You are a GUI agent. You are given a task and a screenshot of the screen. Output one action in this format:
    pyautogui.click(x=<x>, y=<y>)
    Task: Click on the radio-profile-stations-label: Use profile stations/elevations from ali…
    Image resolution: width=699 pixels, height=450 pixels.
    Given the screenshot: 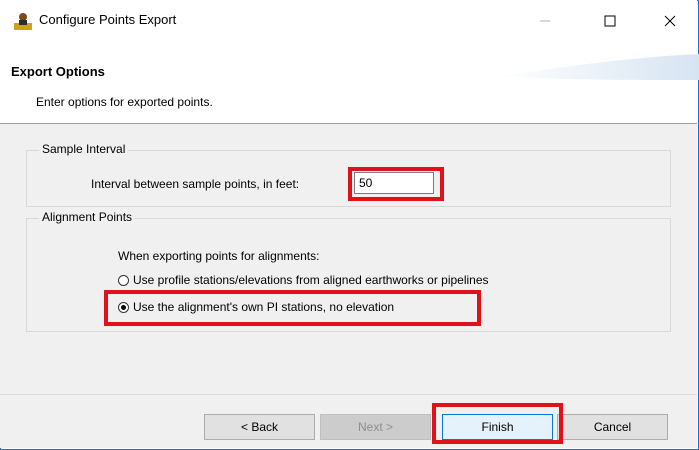 What is the action you would take?
    pyautogui.click(x=311, y=280)
    